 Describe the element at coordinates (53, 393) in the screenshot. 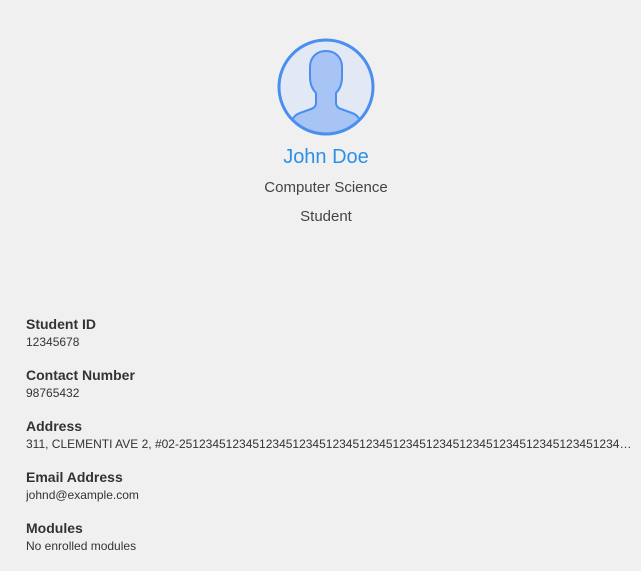

I see `contact-number-value: 98765432` at that location.